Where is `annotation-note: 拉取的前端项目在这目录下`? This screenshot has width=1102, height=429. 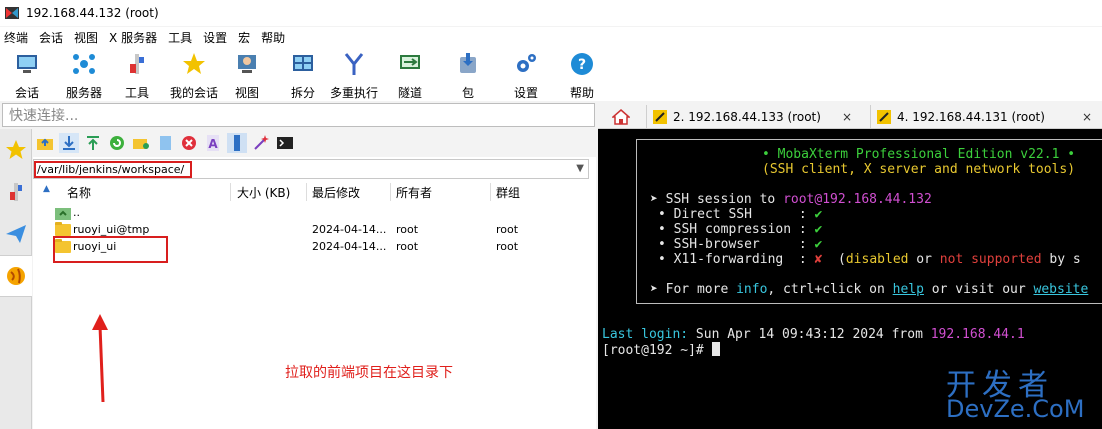
annotation-note: 拉取的前端项目在这目录下 is located at coordinates (369, 373).